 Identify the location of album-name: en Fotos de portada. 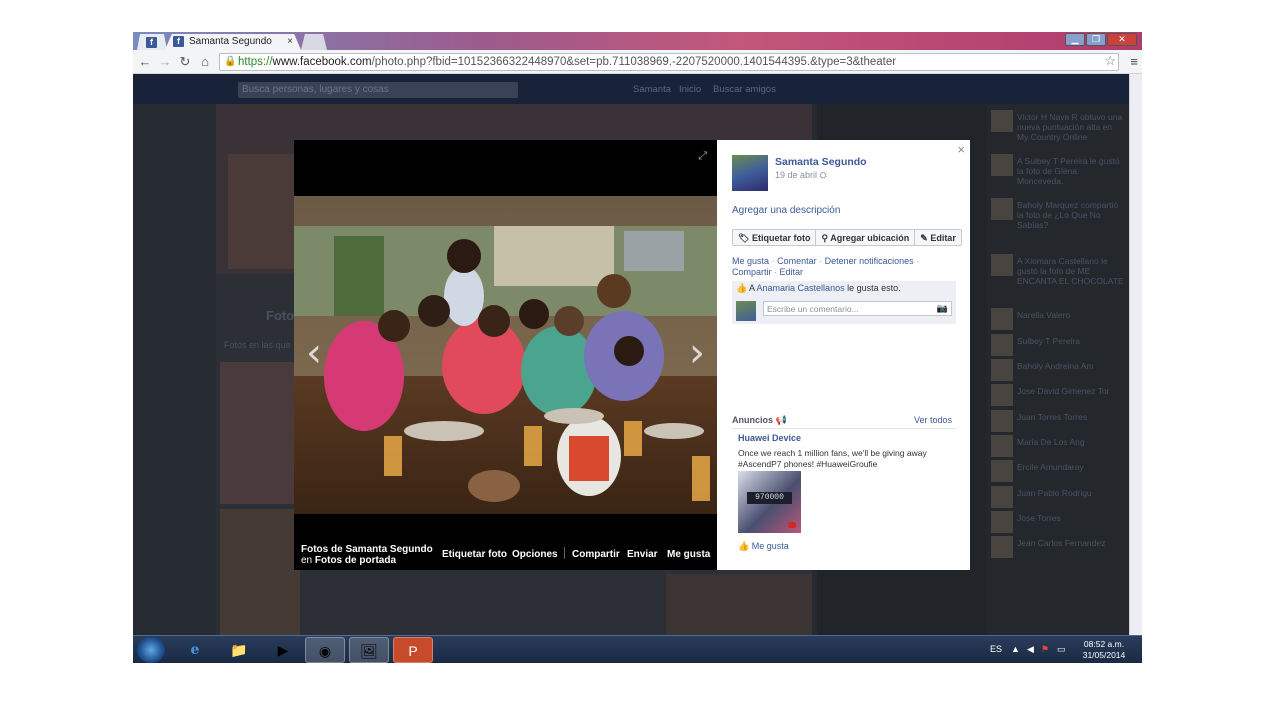
(348, 560).